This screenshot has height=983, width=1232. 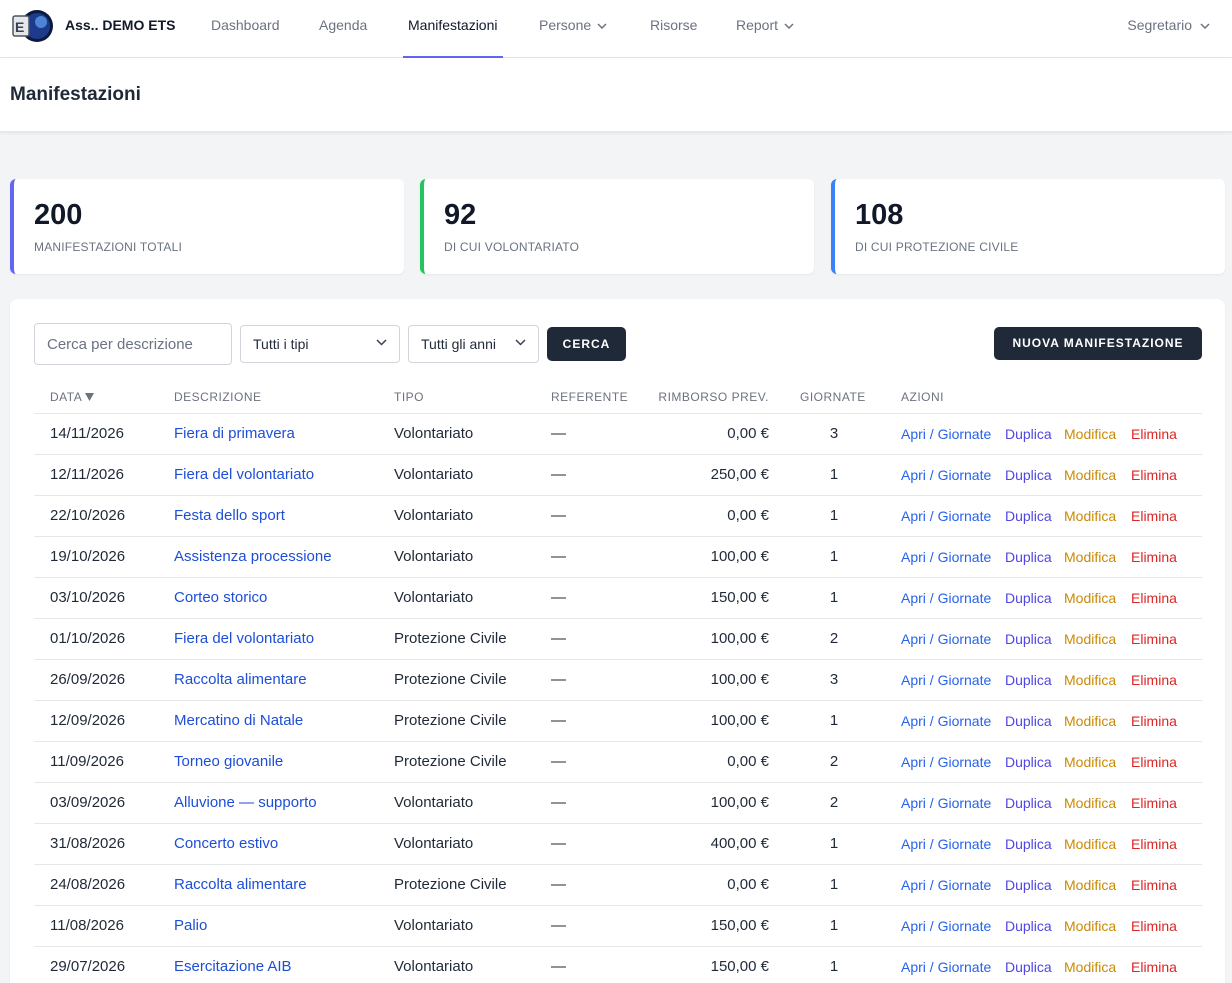 I want to click on type-select: Tutti i tipi, so click(x=320, y=344).